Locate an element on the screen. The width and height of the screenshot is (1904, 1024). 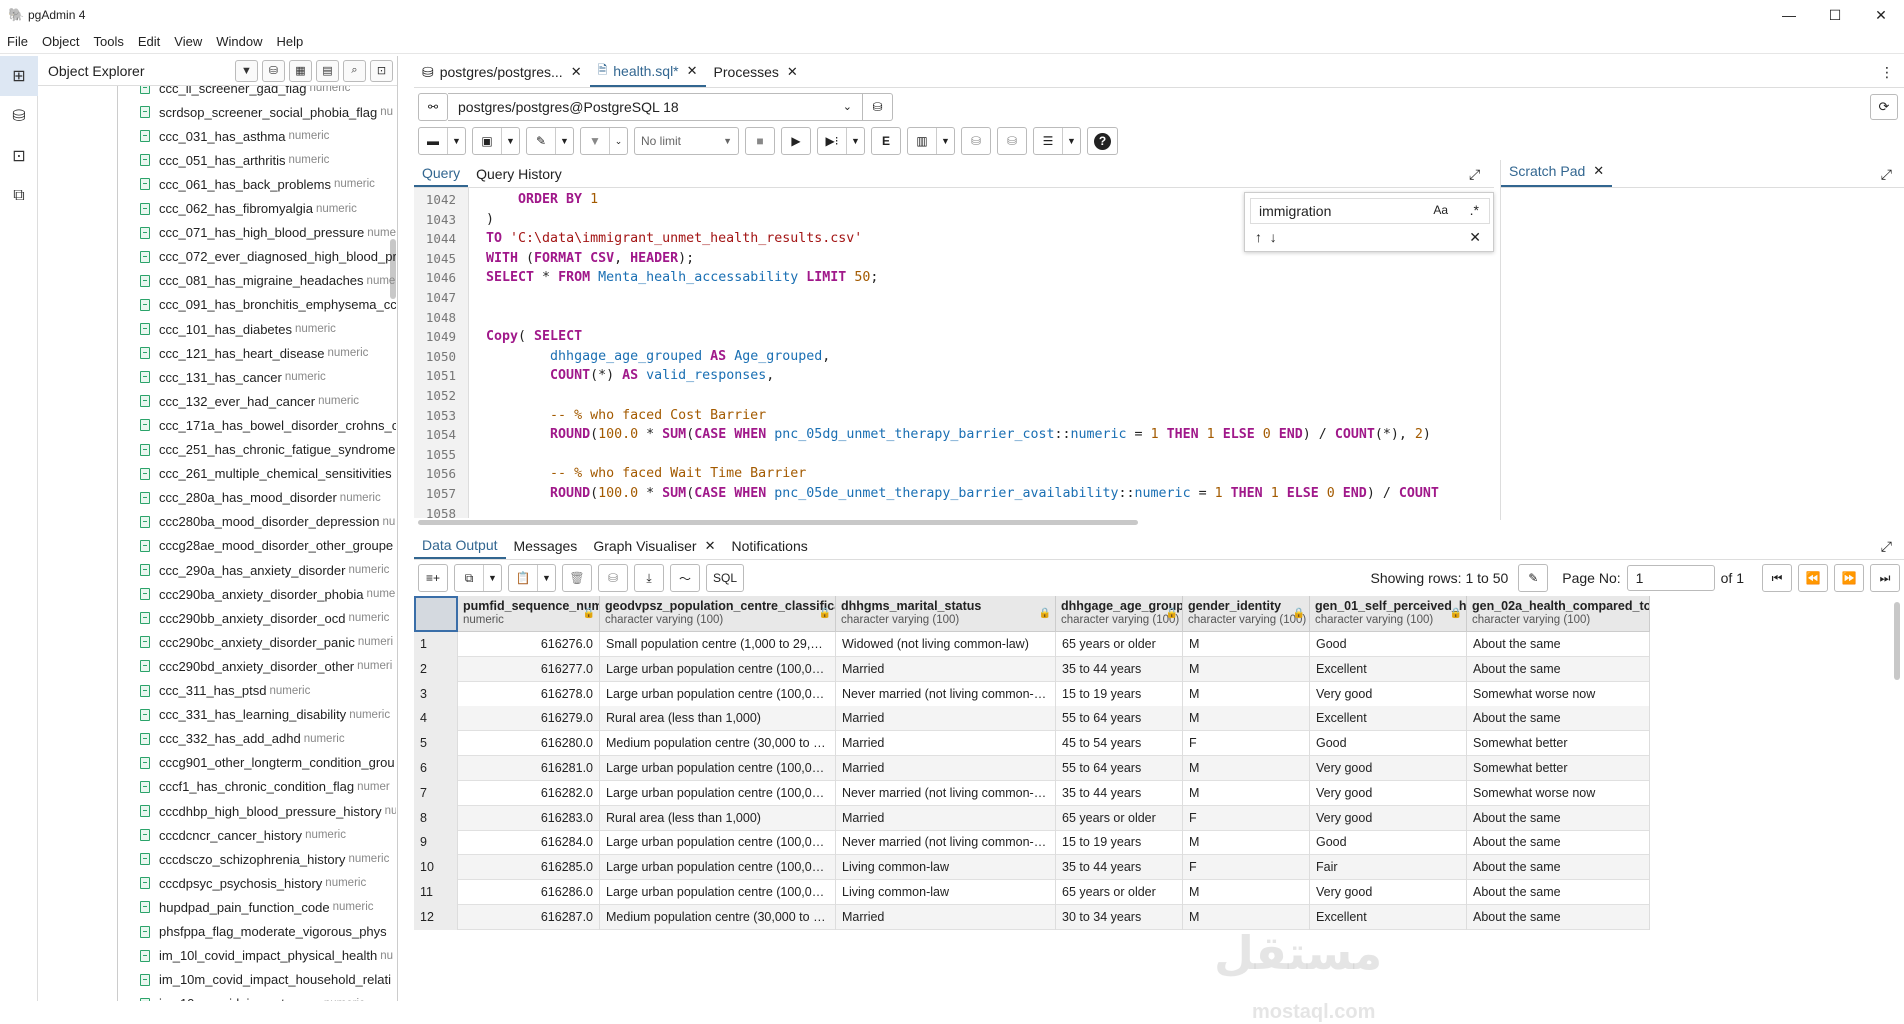
chevron-down-icon: ⌄ is located at coordinates (618, 141).